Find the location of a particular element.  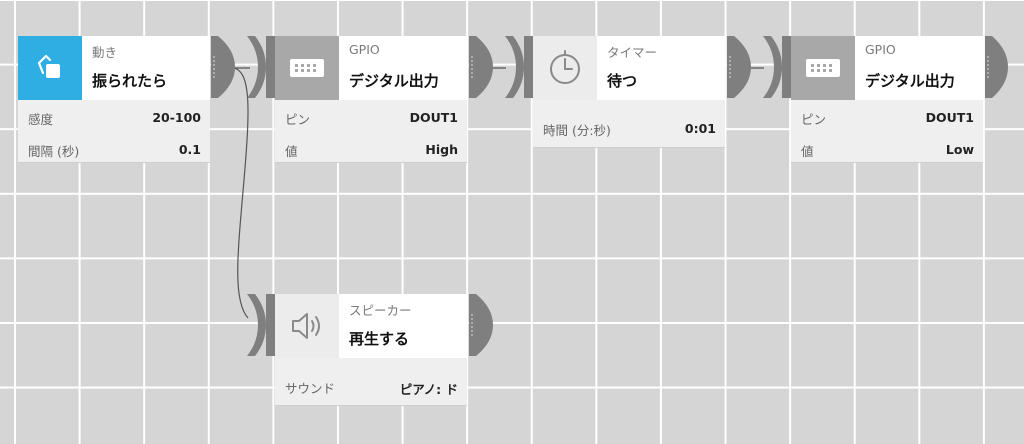

block-category: タイマー is located at coordinates (632, 52).